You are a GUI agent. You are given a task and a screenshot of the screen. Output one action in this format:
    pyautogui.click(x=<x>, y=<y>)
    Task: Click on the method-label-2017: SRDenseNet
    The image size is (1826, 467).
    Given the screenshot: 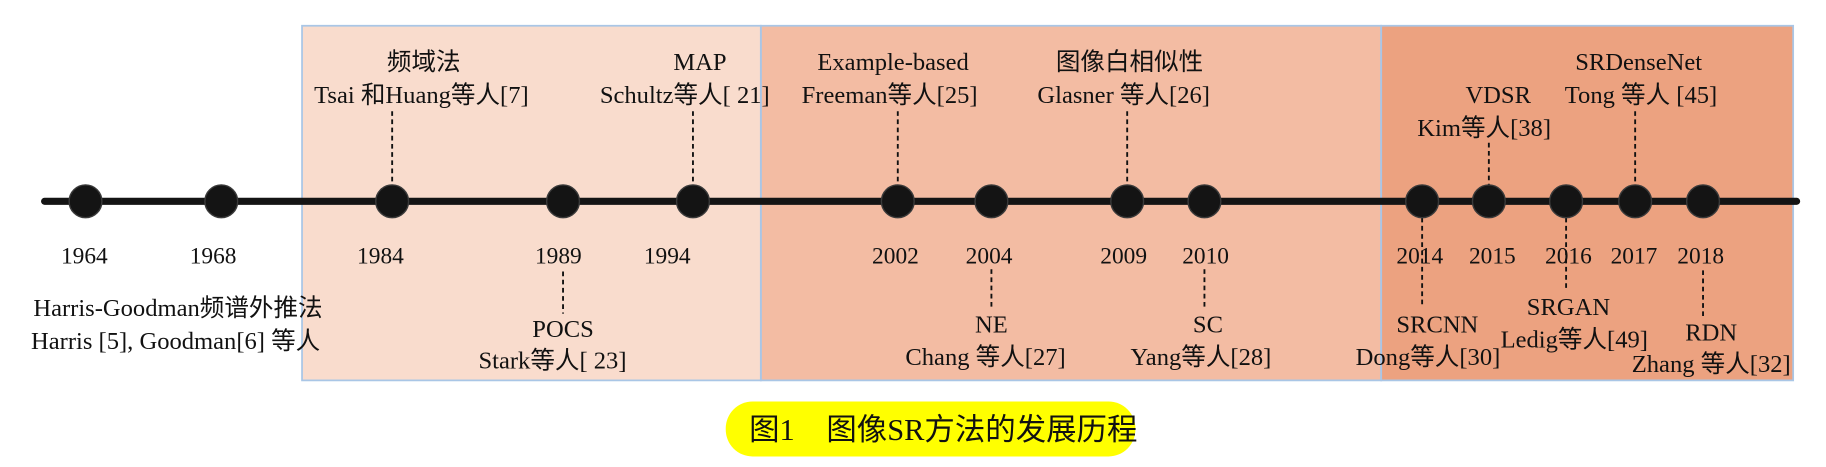 What is the action you would take?
    pyautogui.click(x=1638, y=62)
    